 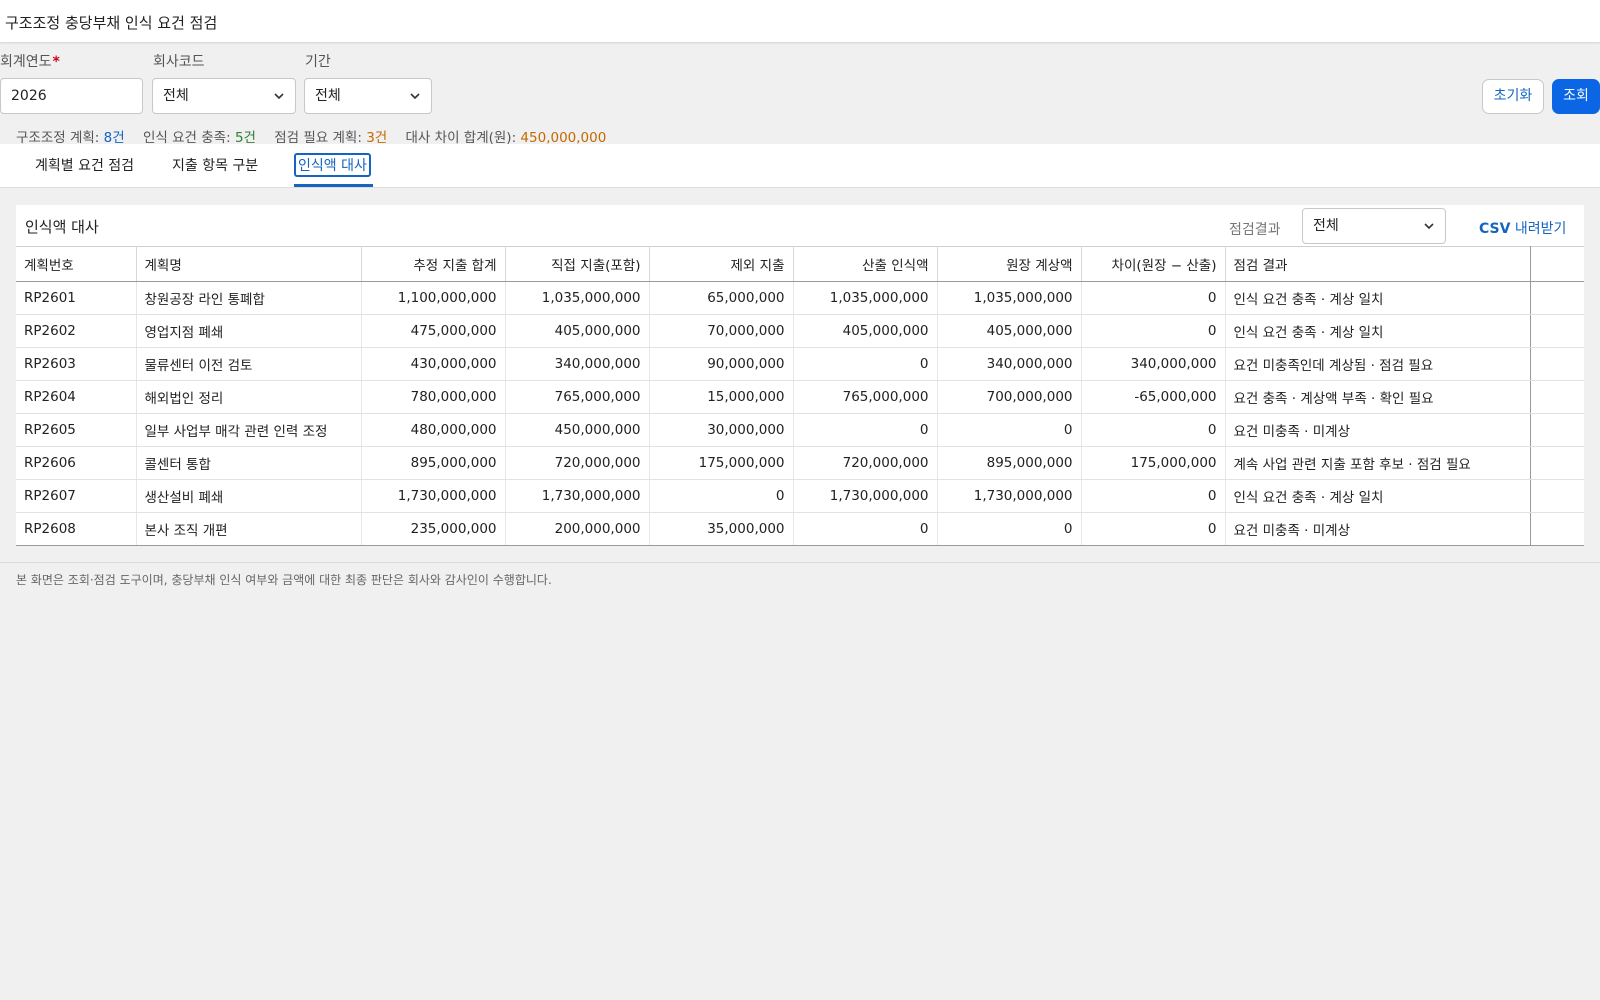 What do you see at coordinates (865, 264) in the screenshot?
I see `column-header: 산출 인식액` at bounding box center [865, 264].